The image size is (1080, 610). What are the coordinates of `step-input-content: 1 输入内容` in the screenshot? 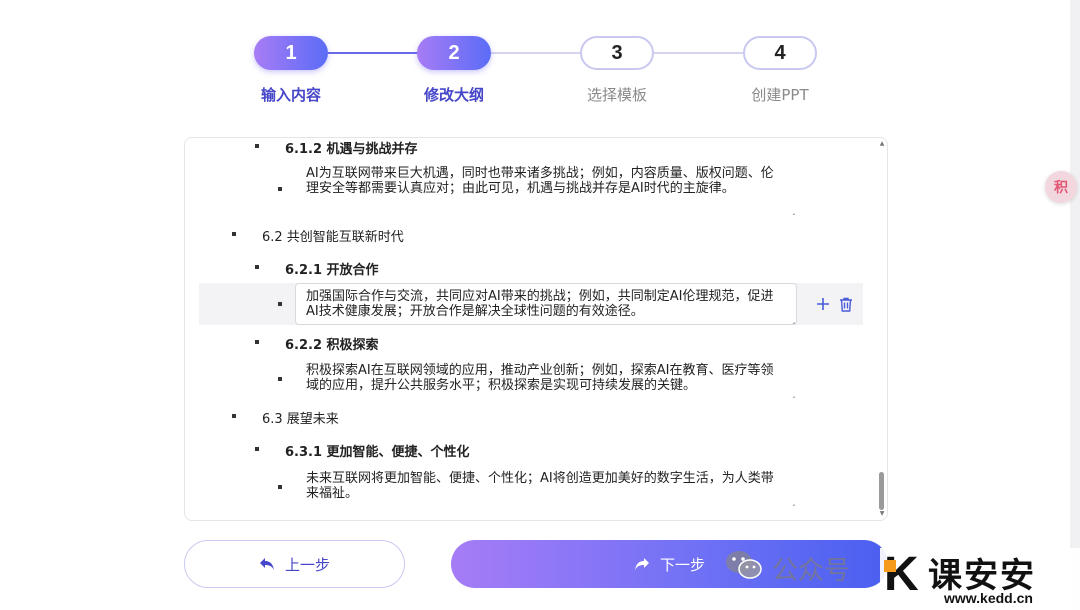 It's located at (291, 70).